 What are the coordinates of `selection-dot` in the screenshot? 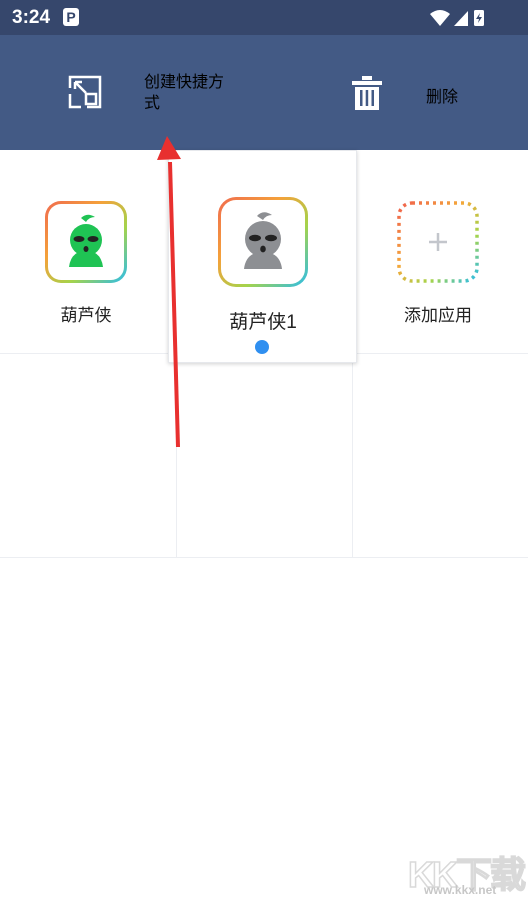 It's located at (262, 347).